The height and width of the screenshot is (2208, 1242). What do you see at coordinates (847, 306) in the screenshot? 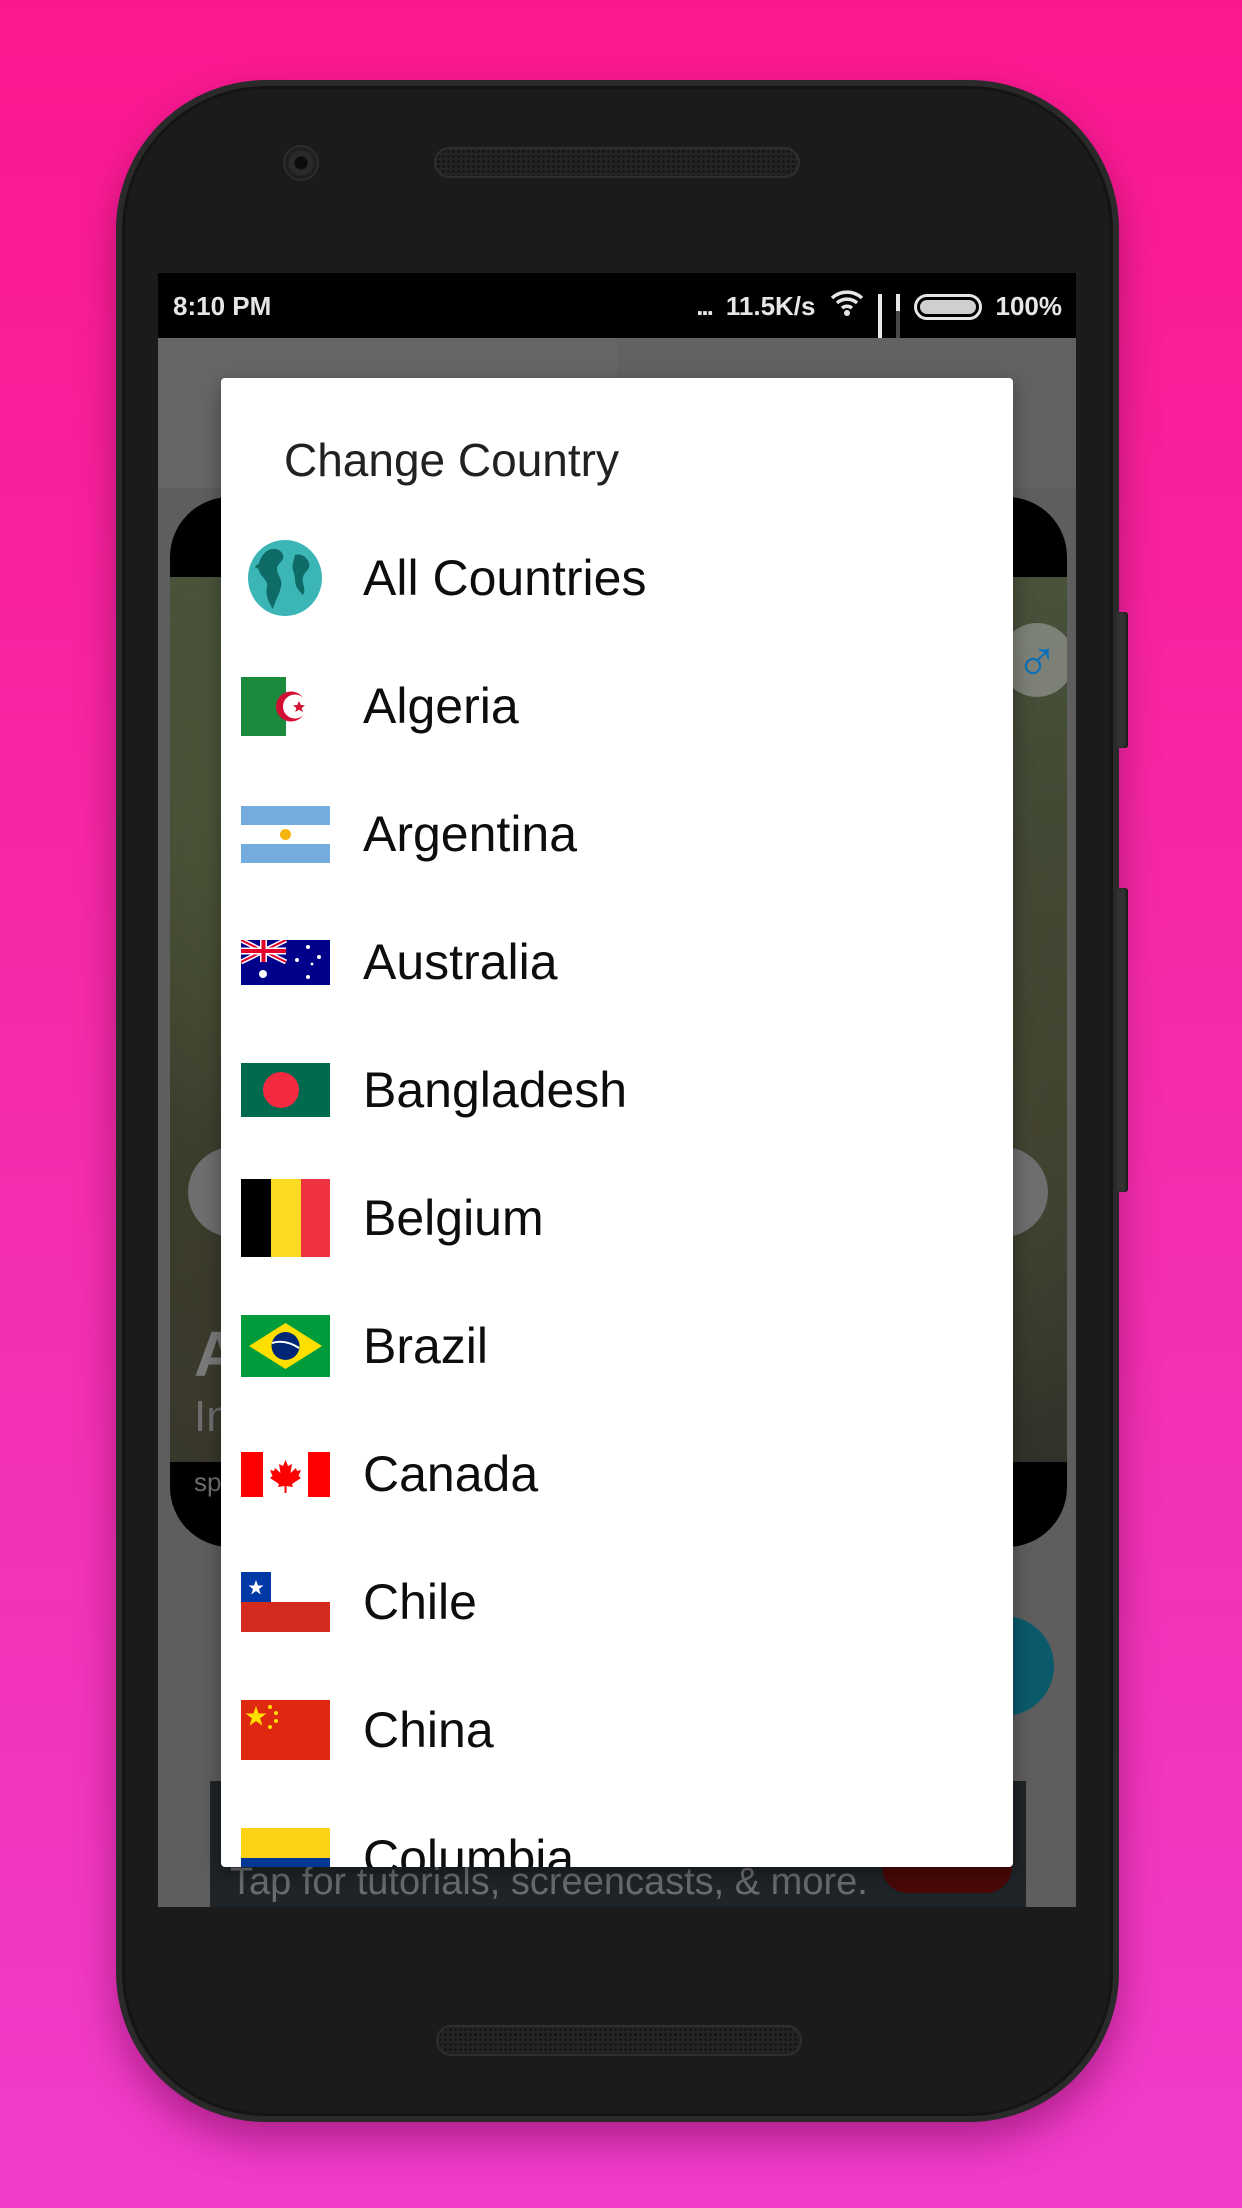
I see `wifi-icon` at bounding box center [847, 306].